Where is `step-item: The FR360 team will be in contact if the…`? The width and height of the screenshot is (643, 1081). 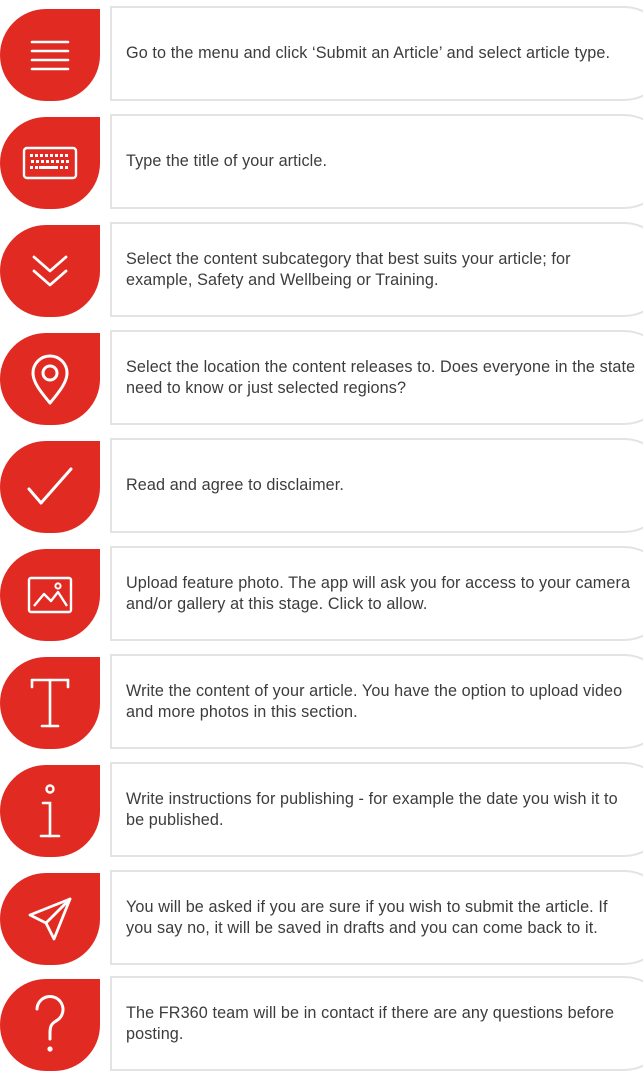 step-item: The FR360 team will be in contact if the… is located at coordinates (321, 1028).